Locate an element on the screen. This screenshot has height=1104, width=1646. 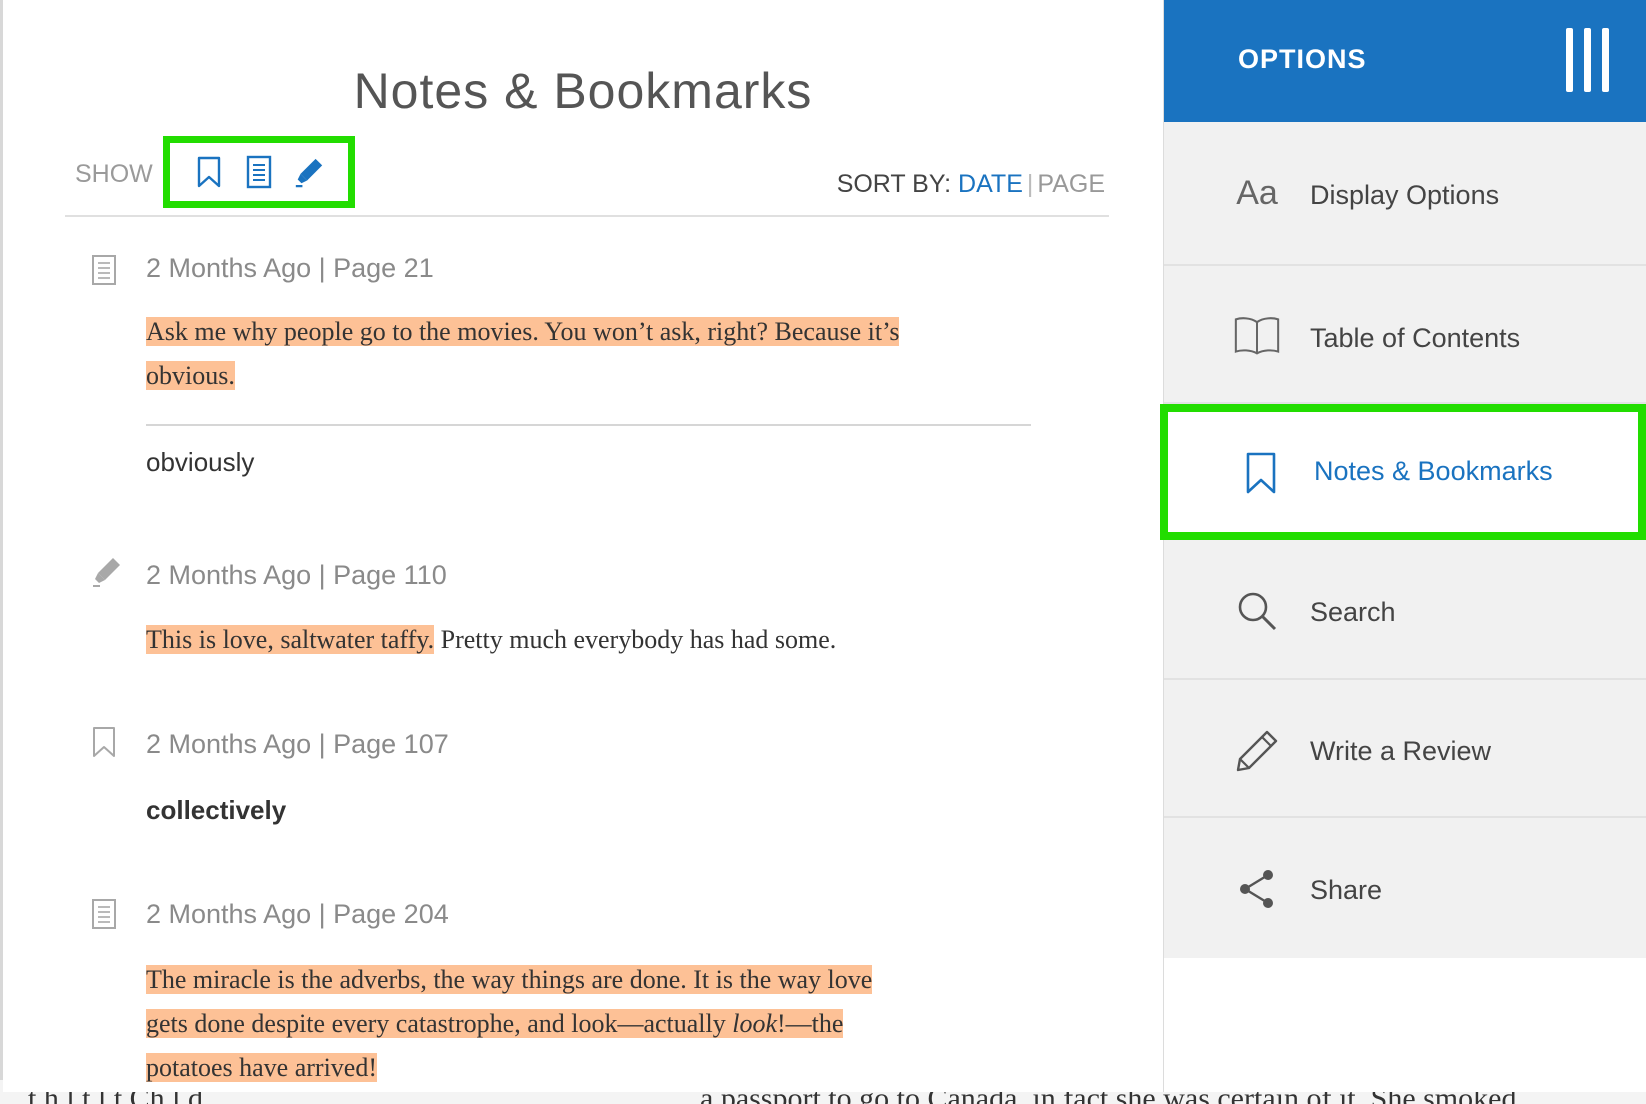
book-icon is located at coordinates (1257, 335).